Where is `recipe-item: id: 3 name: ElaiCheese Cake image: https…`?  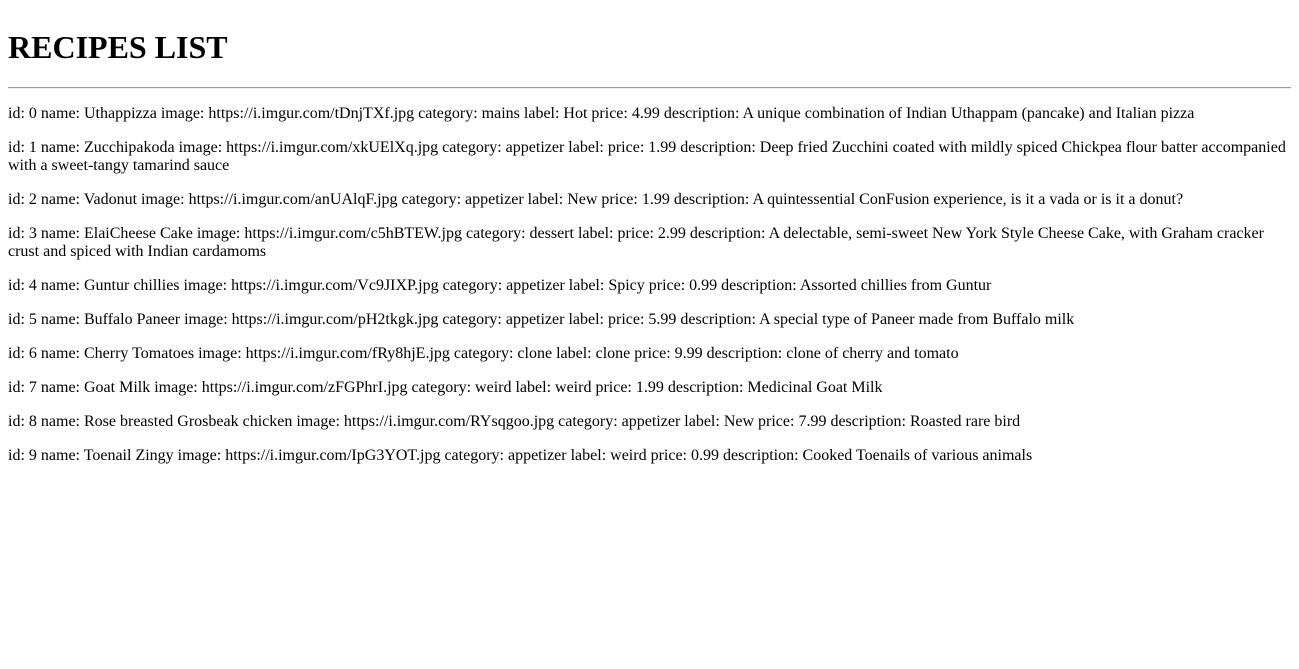 recipe-item: id: 3 name: ElaiCheese Cake image: https… is located at coordinates (636, 242).